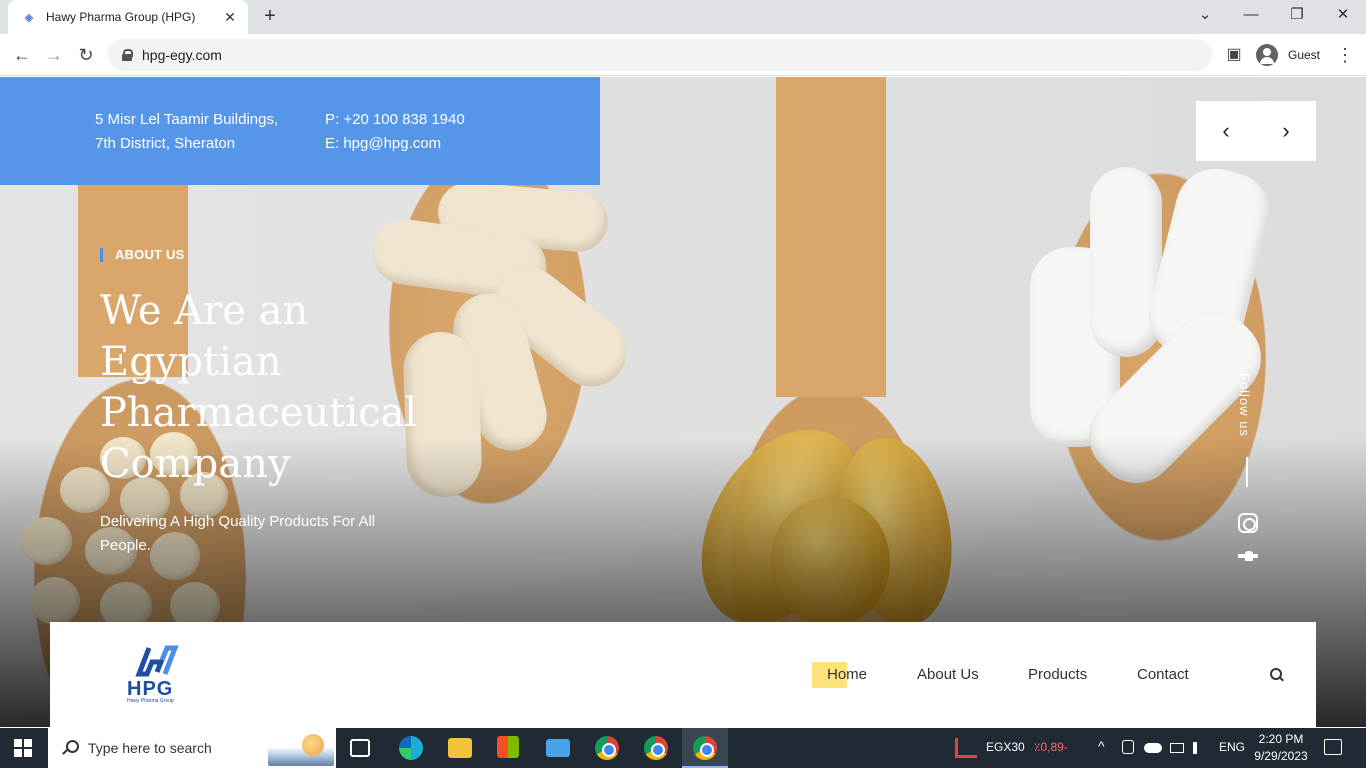 The height and width of the screenshot is (768, 1366). Describe the element at coordinates (150, 748) in the screenshot. I see `taskbar-search-placeholder: Type here to search` at that location.